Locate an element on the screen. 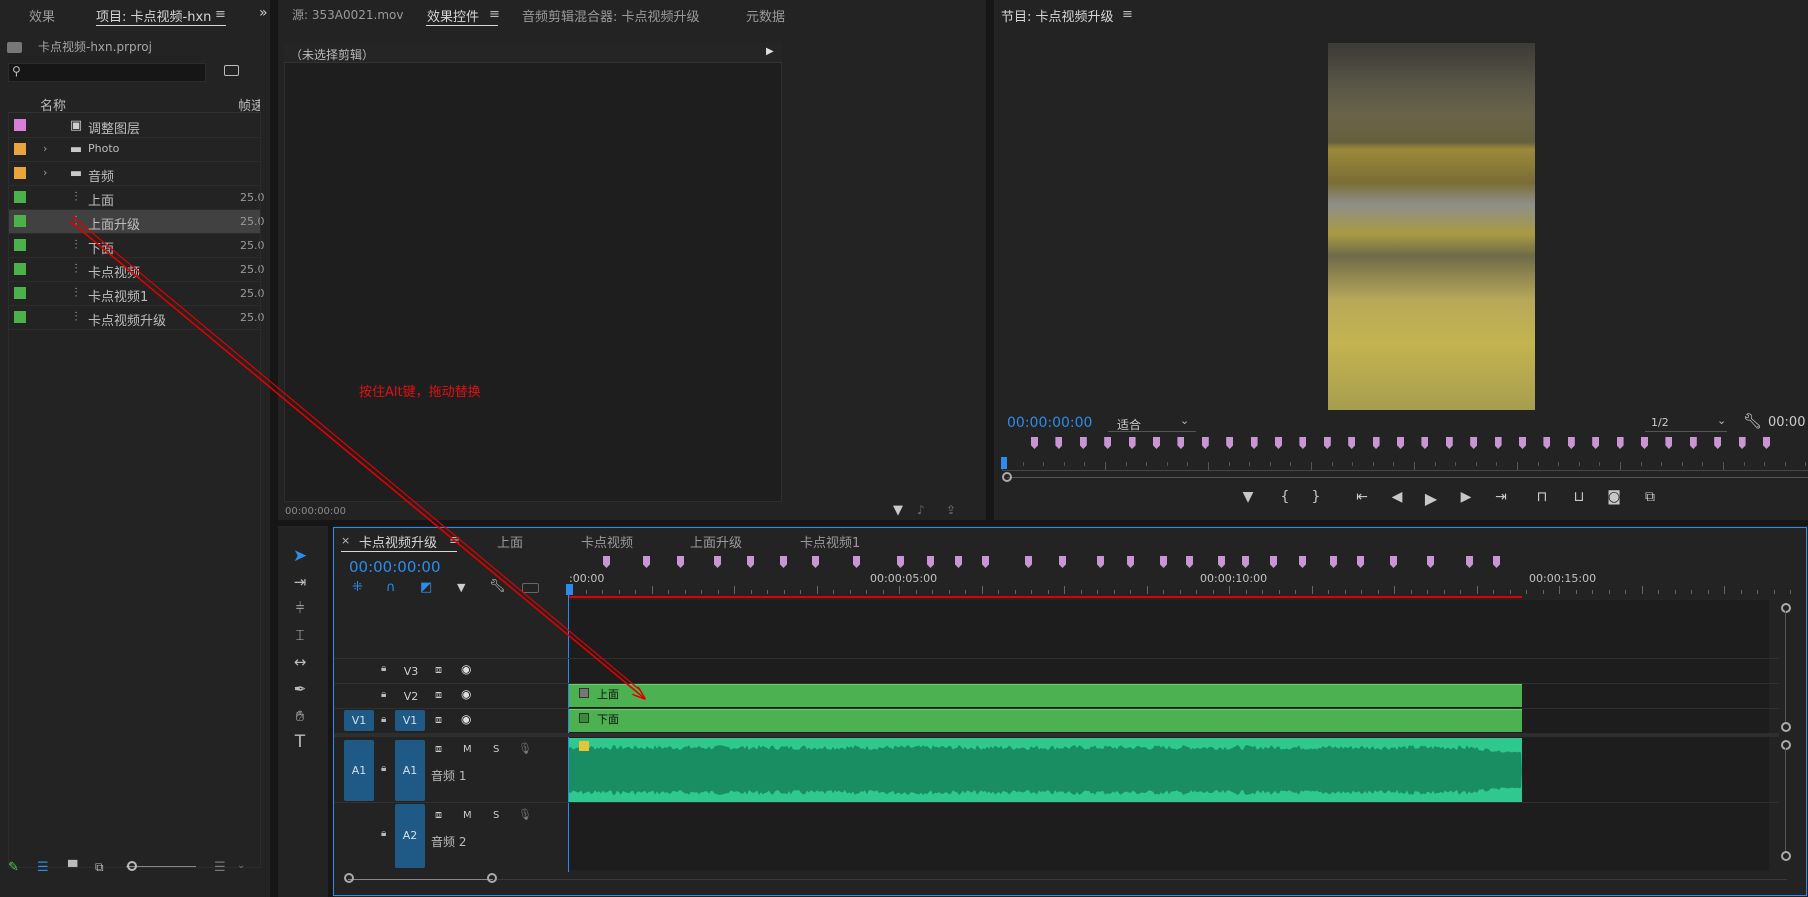  zoom-slider-handle is located at coordinates (132, 866).